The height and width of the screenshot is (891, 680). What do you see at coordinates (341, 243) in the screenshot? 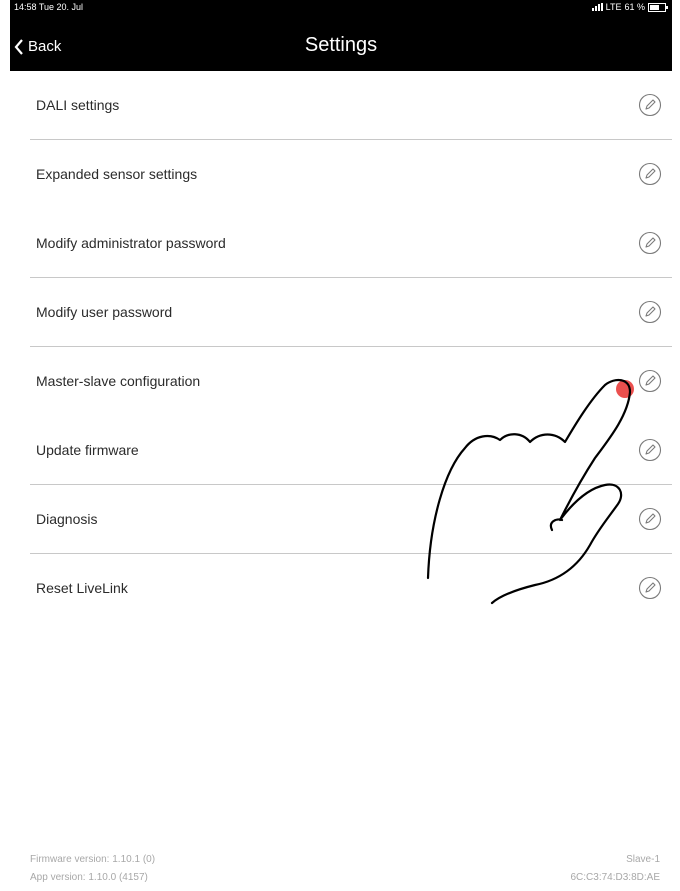
I see `settings-row: Modify administrator password` at bounding box center [341, 243].